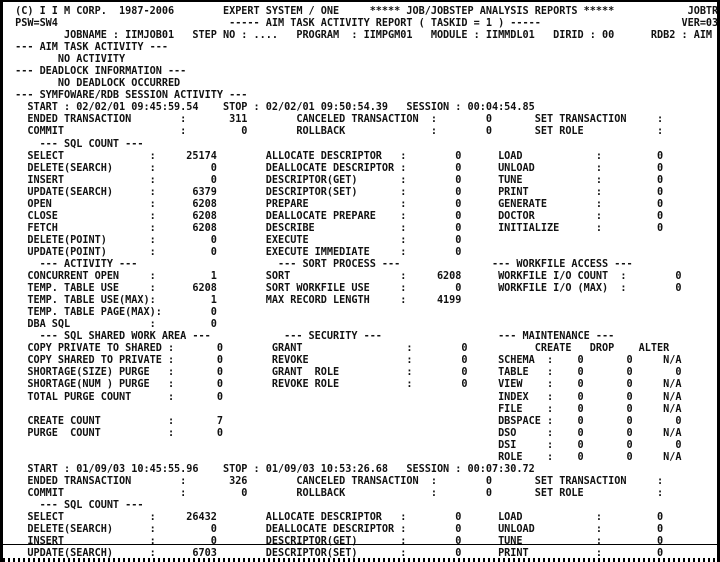 This screenshot has height=562, width=720. Describe the element at coordinates (336, 228) in the screenshot. I see `terminal-line: FETCH : 6208 DESCRIBE : 0 INITIALIZE : 0` at that location.